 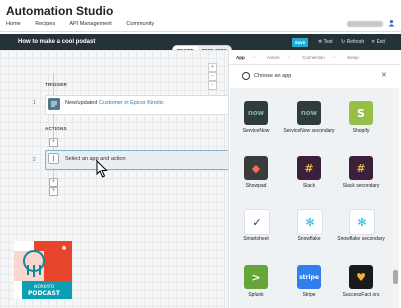 What do you see at coordinates (300, 42) in the screenshot?
I see `save-button: Save` at bounding box center [300, 42].